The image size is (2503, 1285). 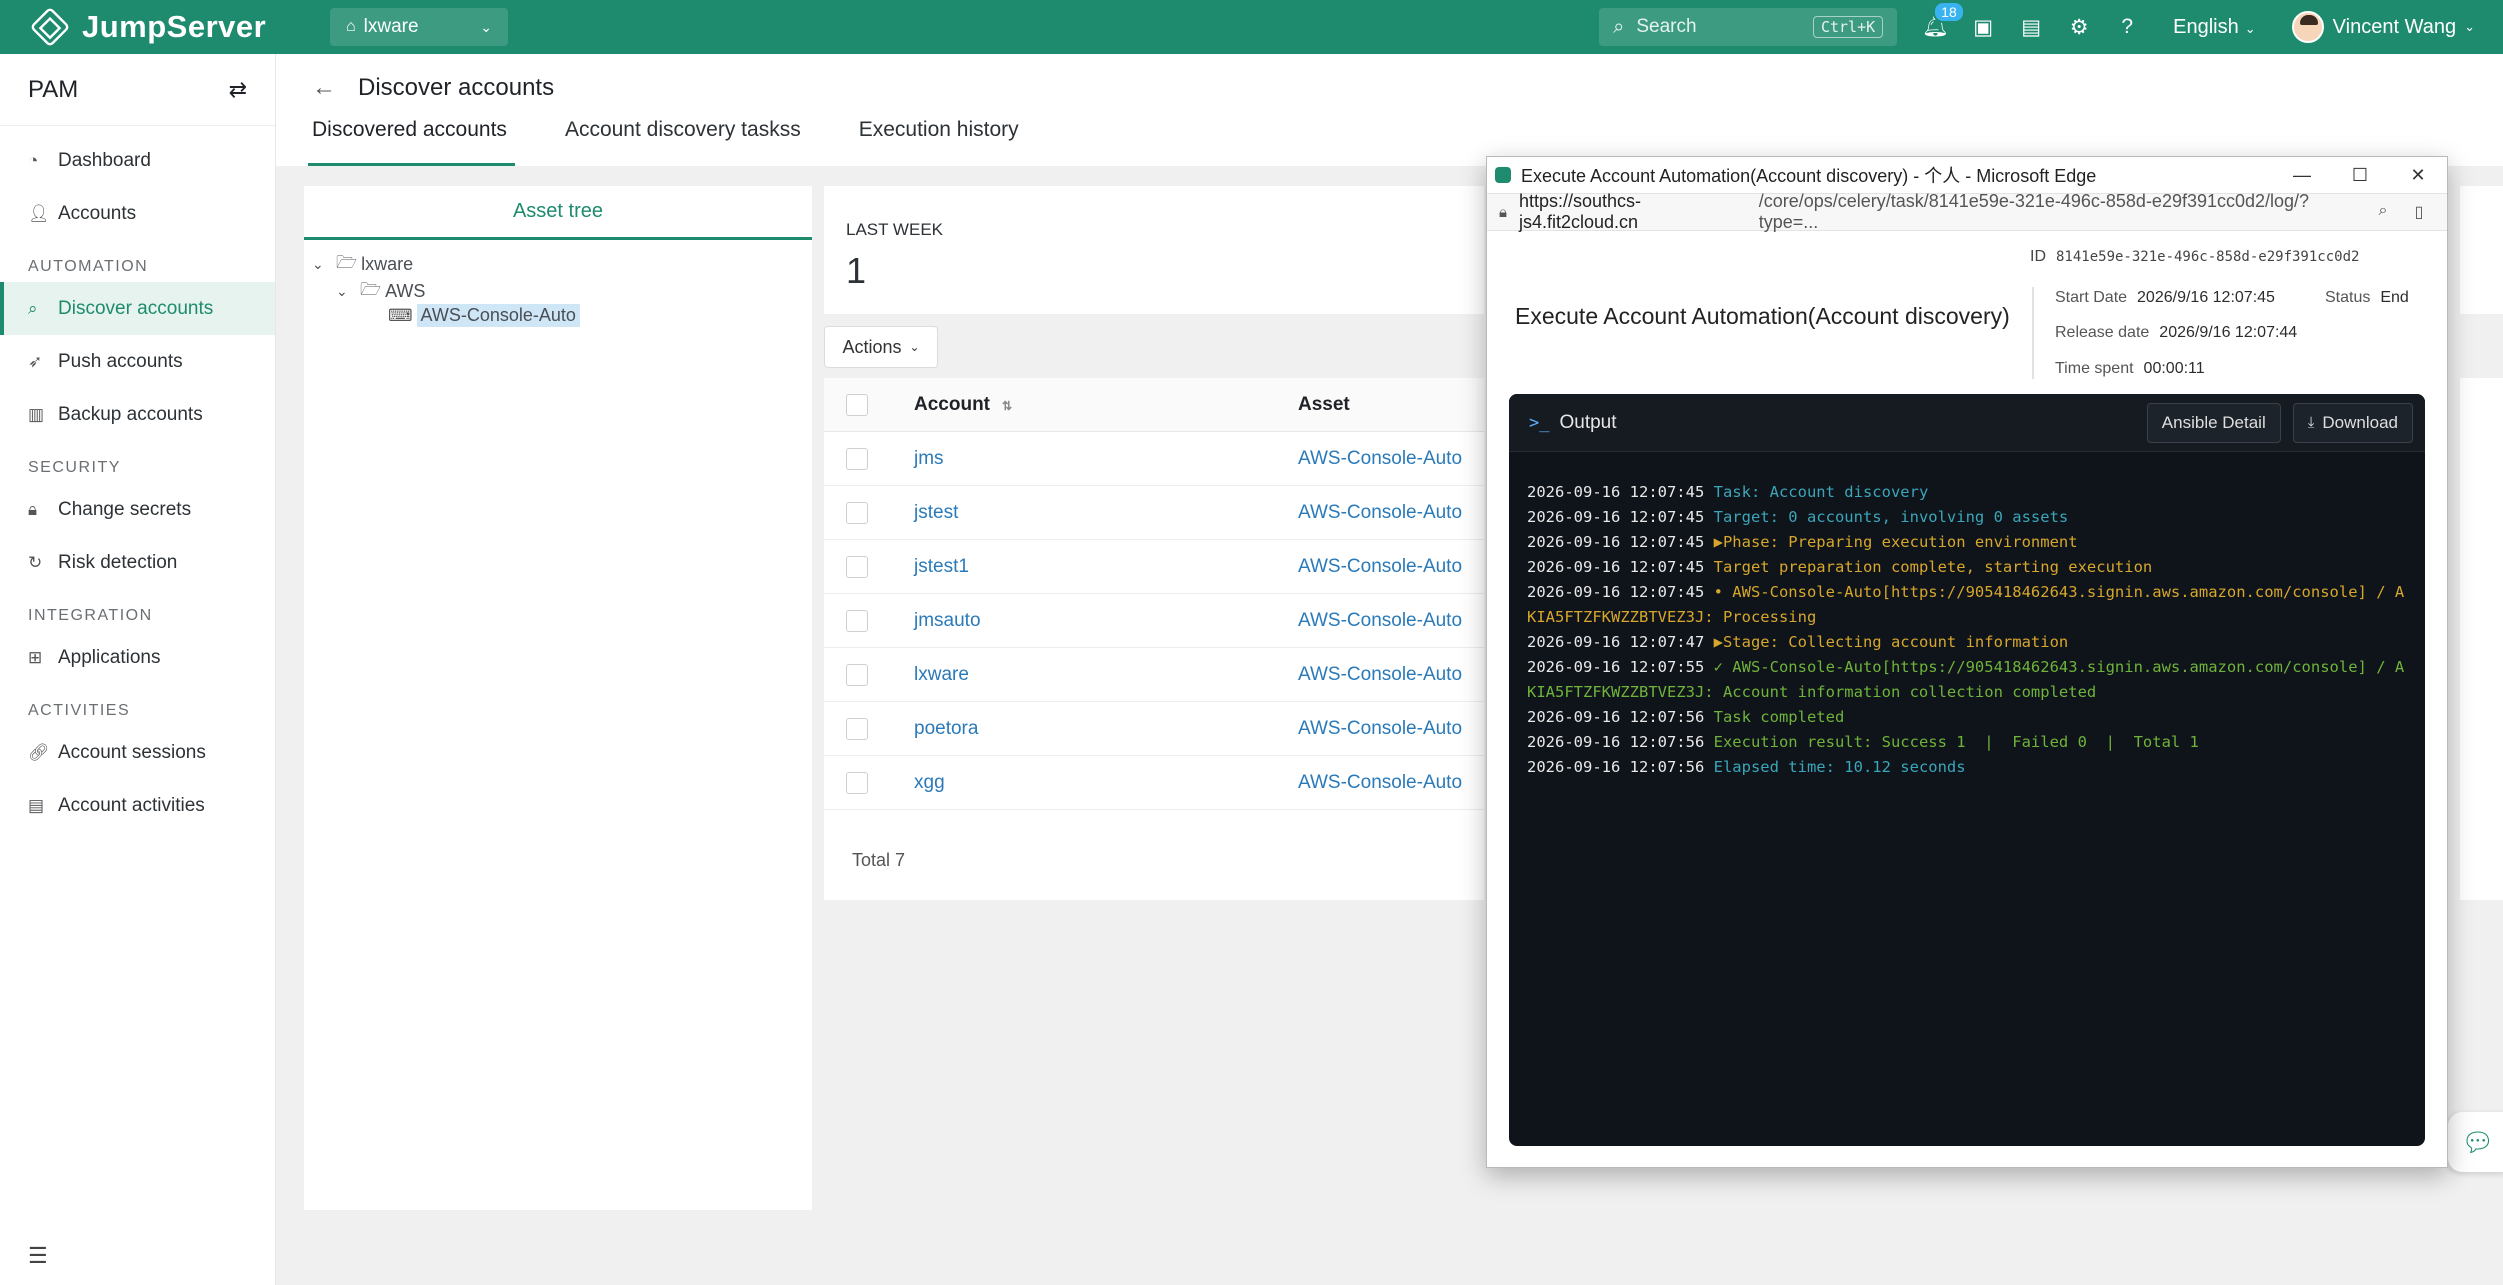 I want to click on zoom-icon: ⌕, so click(x=2383, y=212).